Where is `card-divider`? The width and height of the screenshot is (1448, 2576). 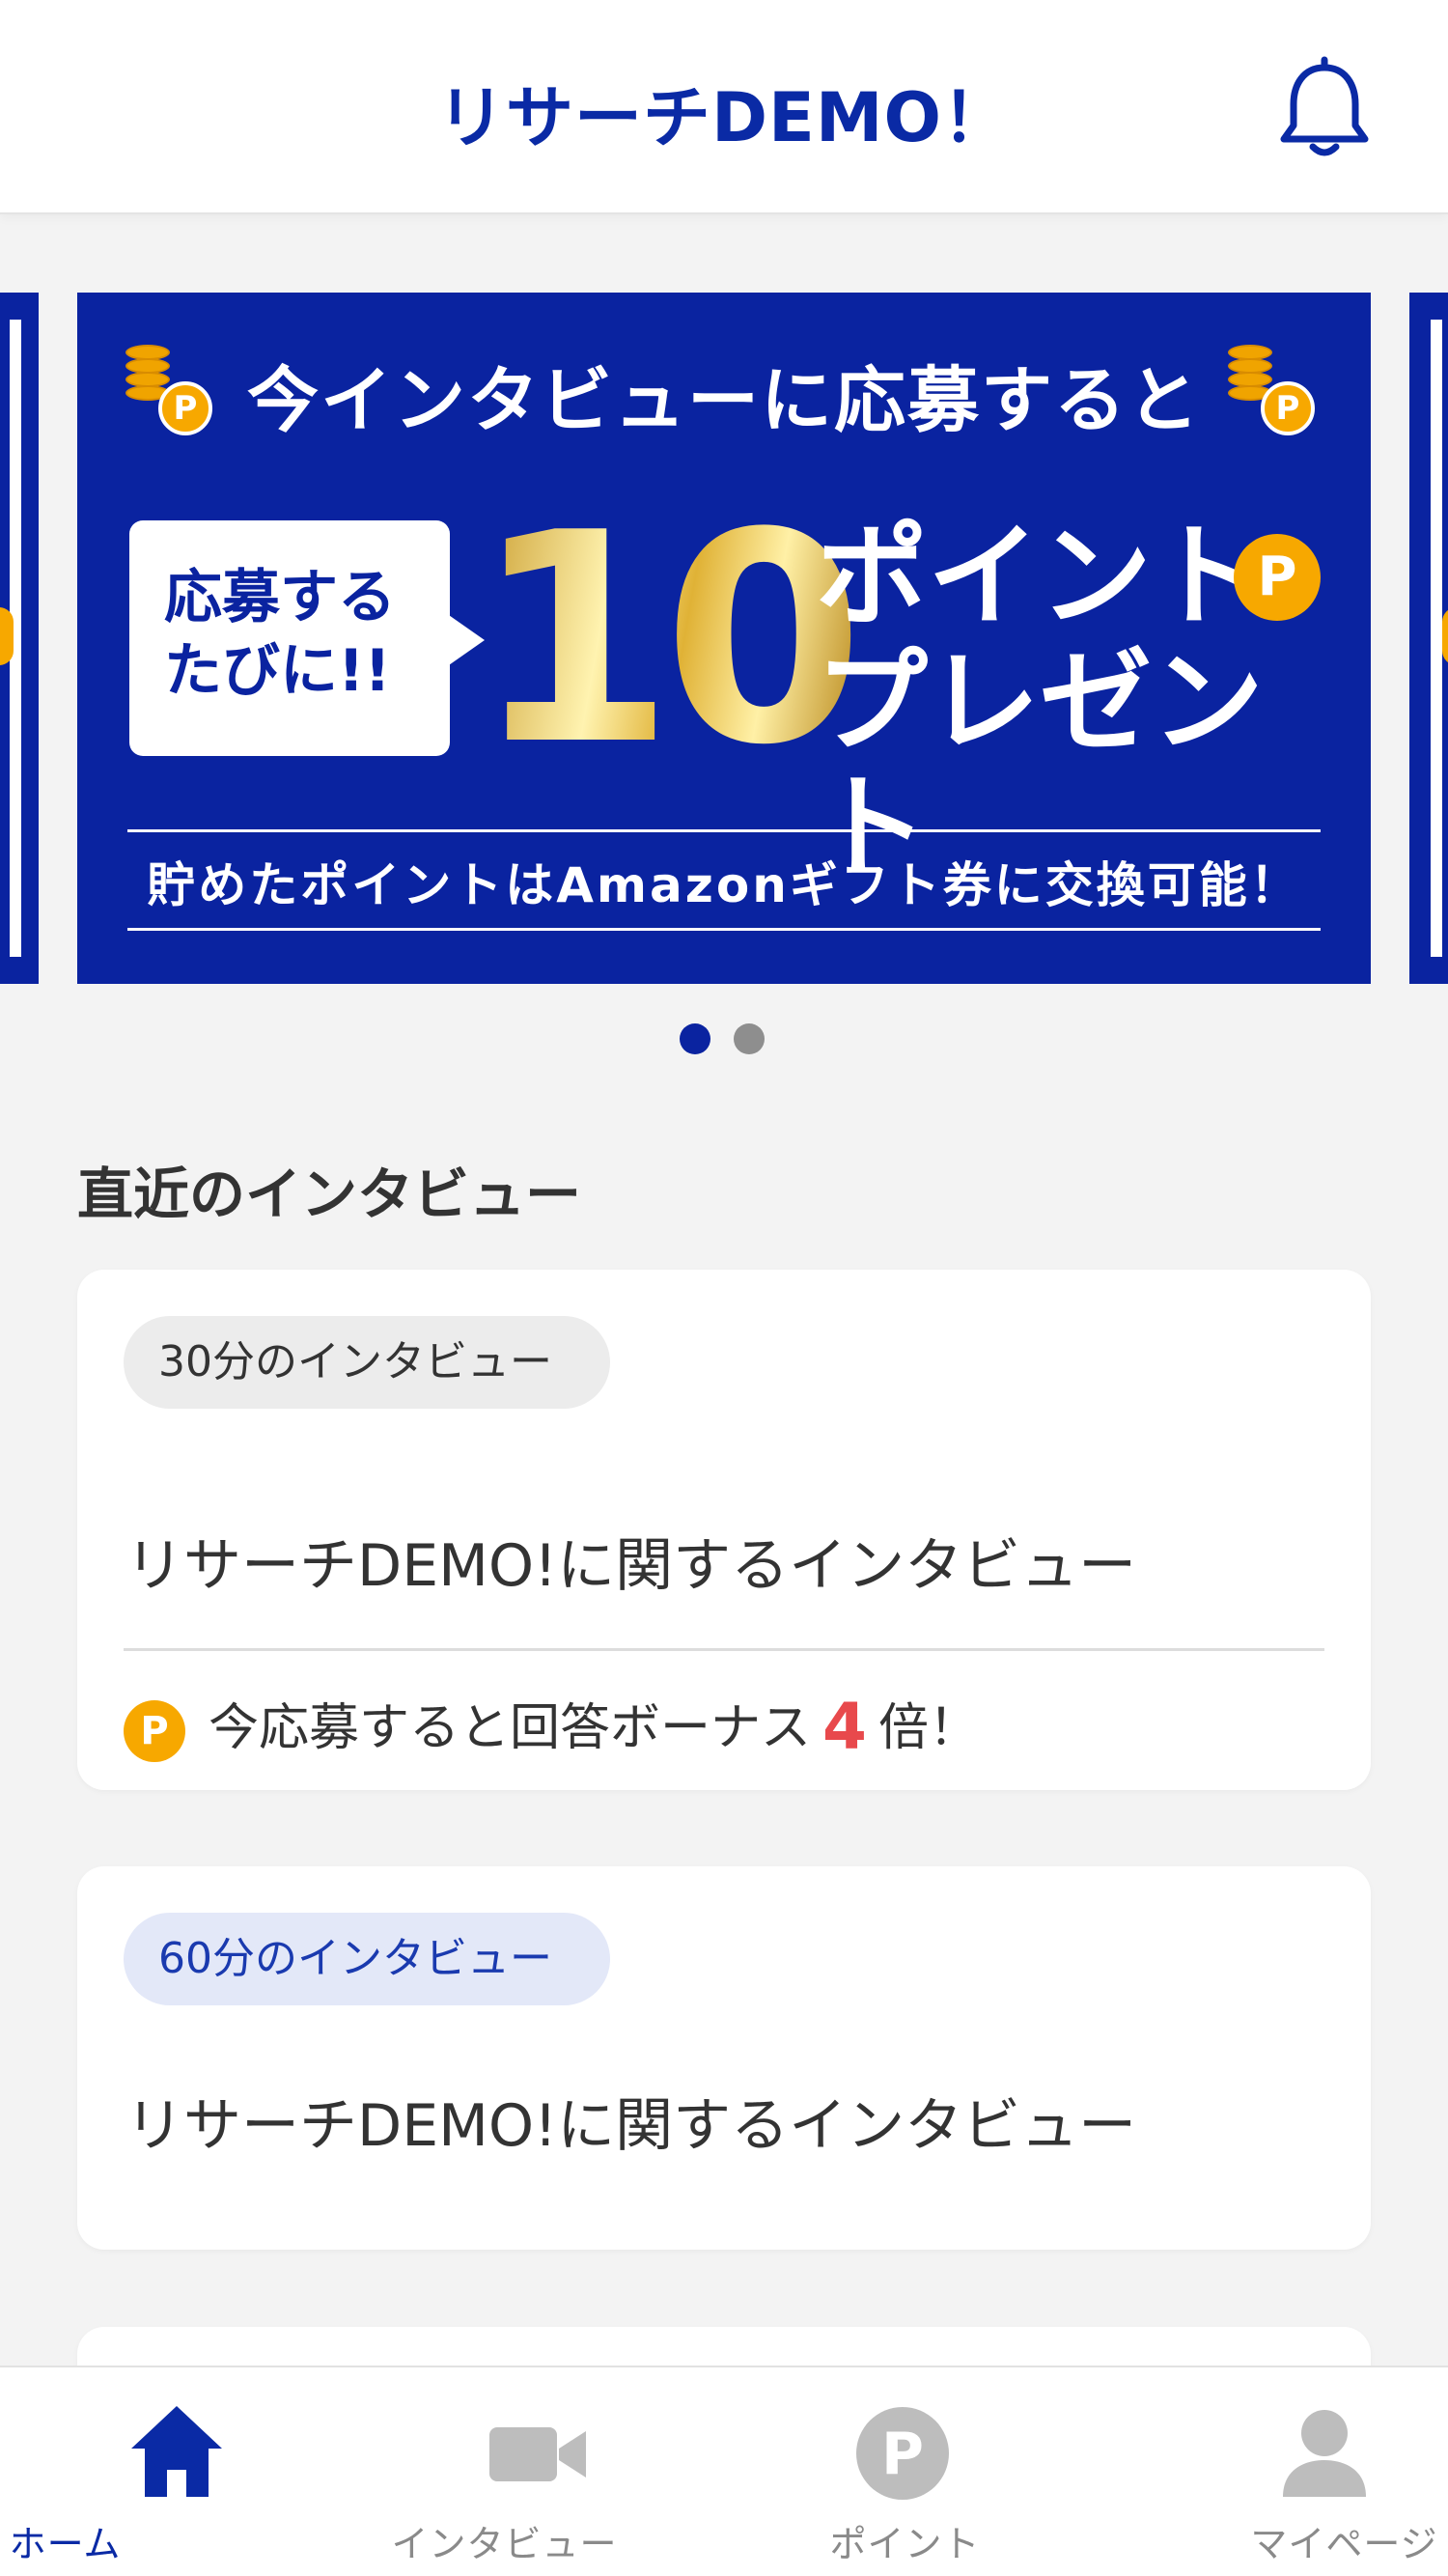 card-divider is located at coordinates (724, 1650).